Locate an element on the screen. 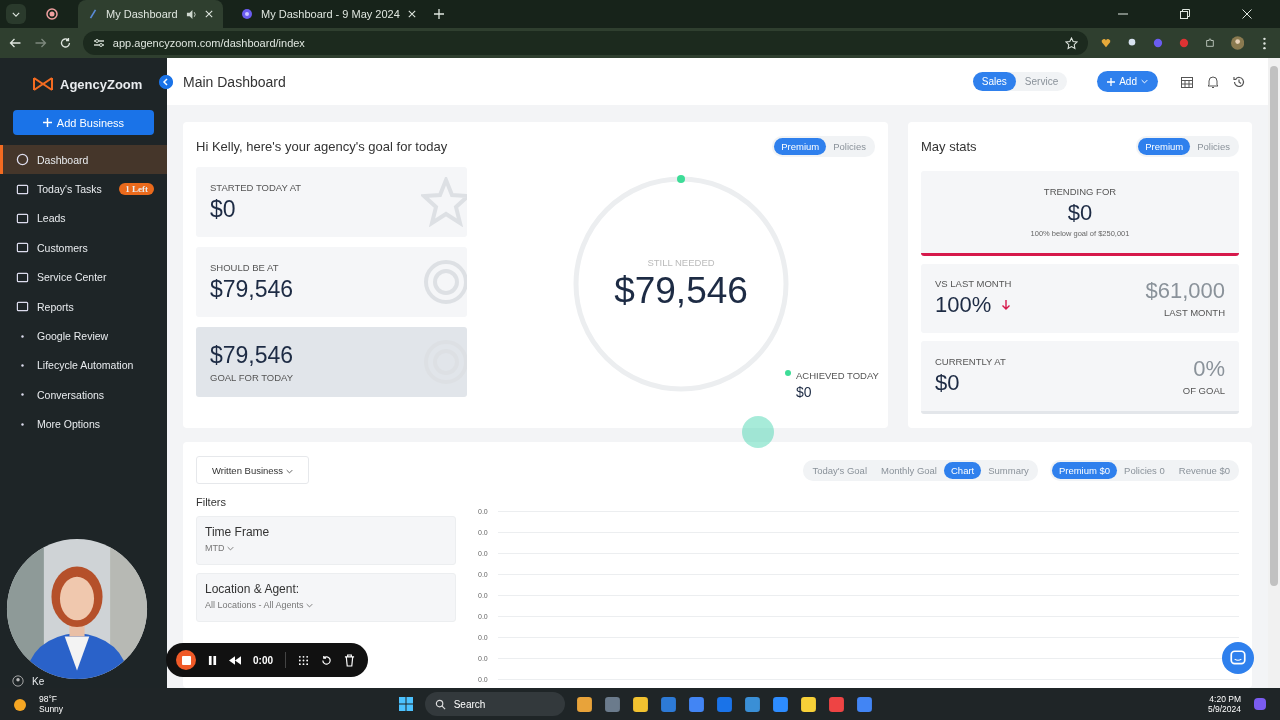 The image size is (1280, 720). record-icon is located at coordinates (52, 14).